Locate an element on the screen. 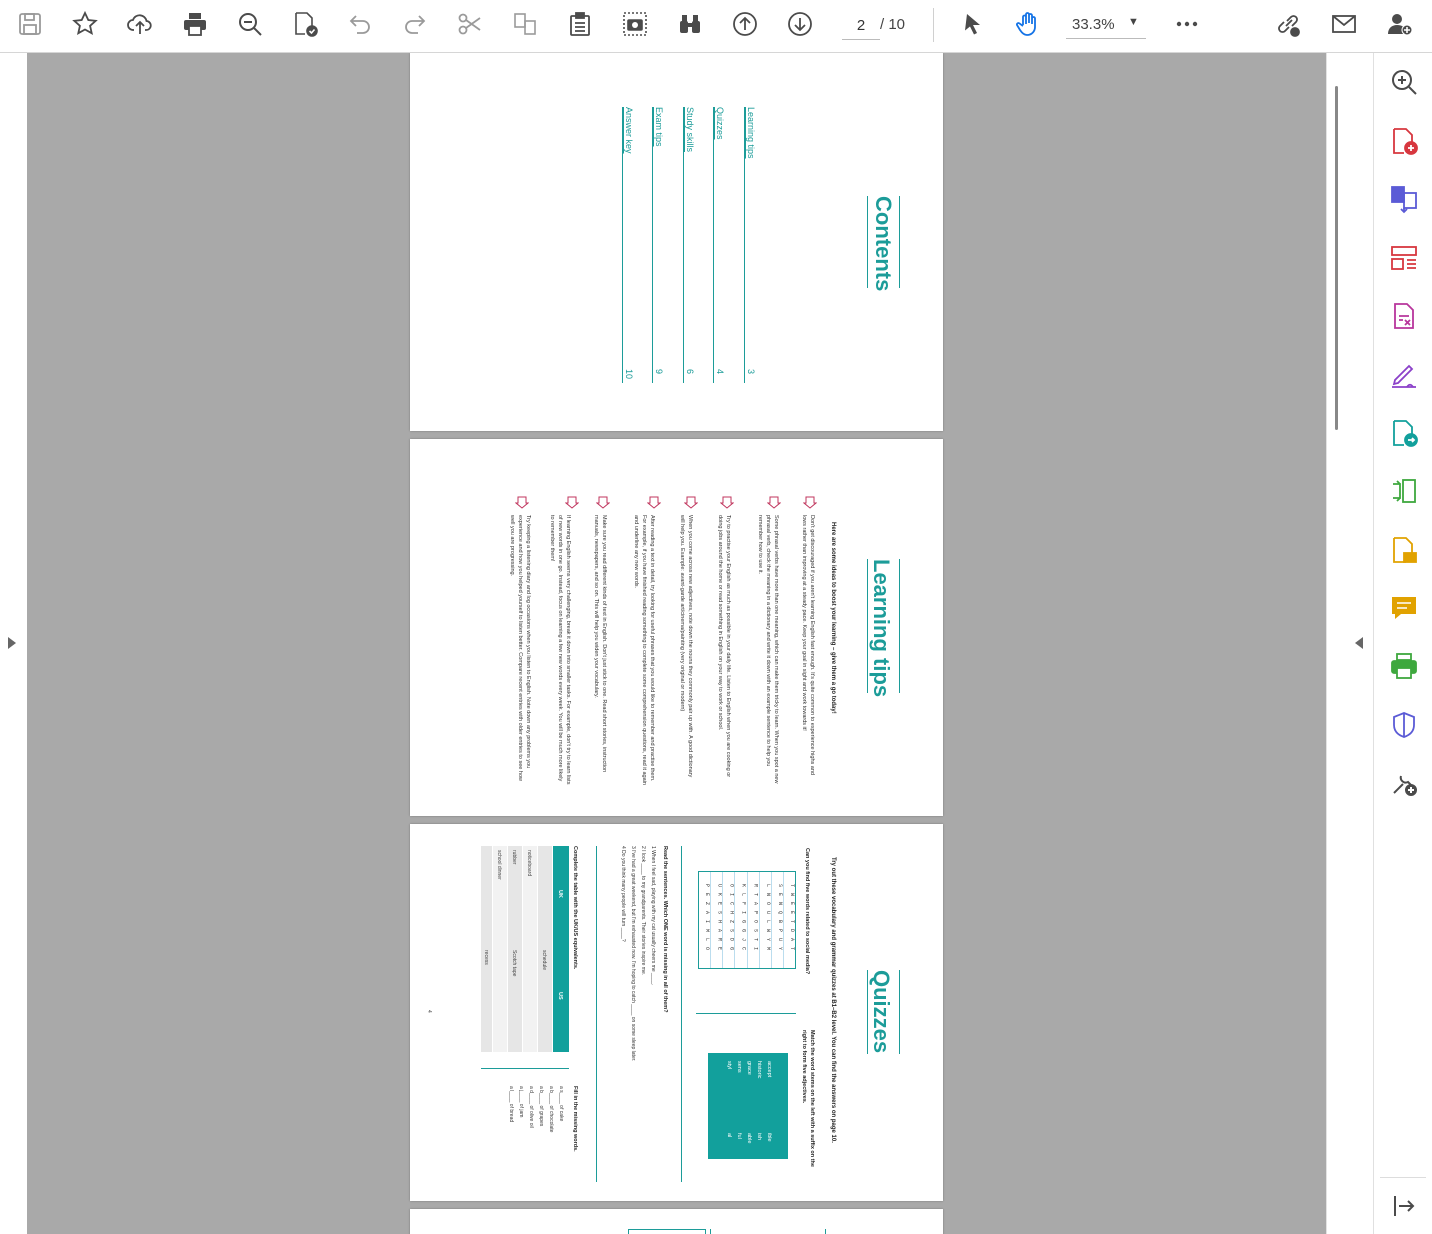 Image resolution: width=1432 pixels, height=1234 pixels. toc-page-number: 3 is located at coordinates (751, 372).